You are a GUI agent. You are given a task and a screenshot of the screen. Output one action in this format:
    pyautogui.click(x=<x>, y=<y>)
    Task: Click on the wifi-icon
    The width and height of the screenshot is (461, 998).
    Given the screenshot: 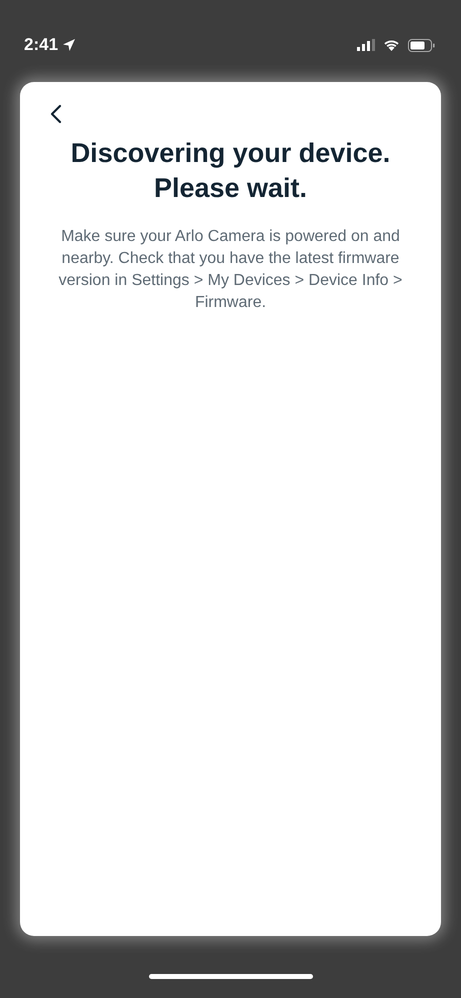 What is the action you would take?
    pyautogui.click(x=391, y=45)
    